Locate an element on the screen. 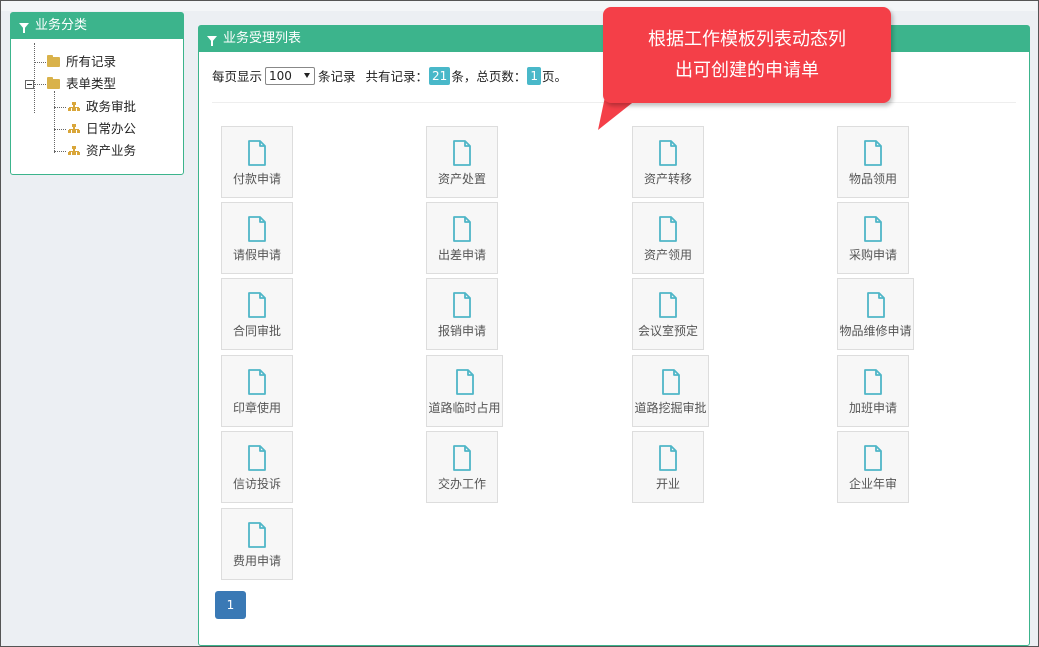 Image resolution: width=1039 pixels, height=647 pixels. tree-item-all-records: 所有记录 is located at coordinates (81, 62).